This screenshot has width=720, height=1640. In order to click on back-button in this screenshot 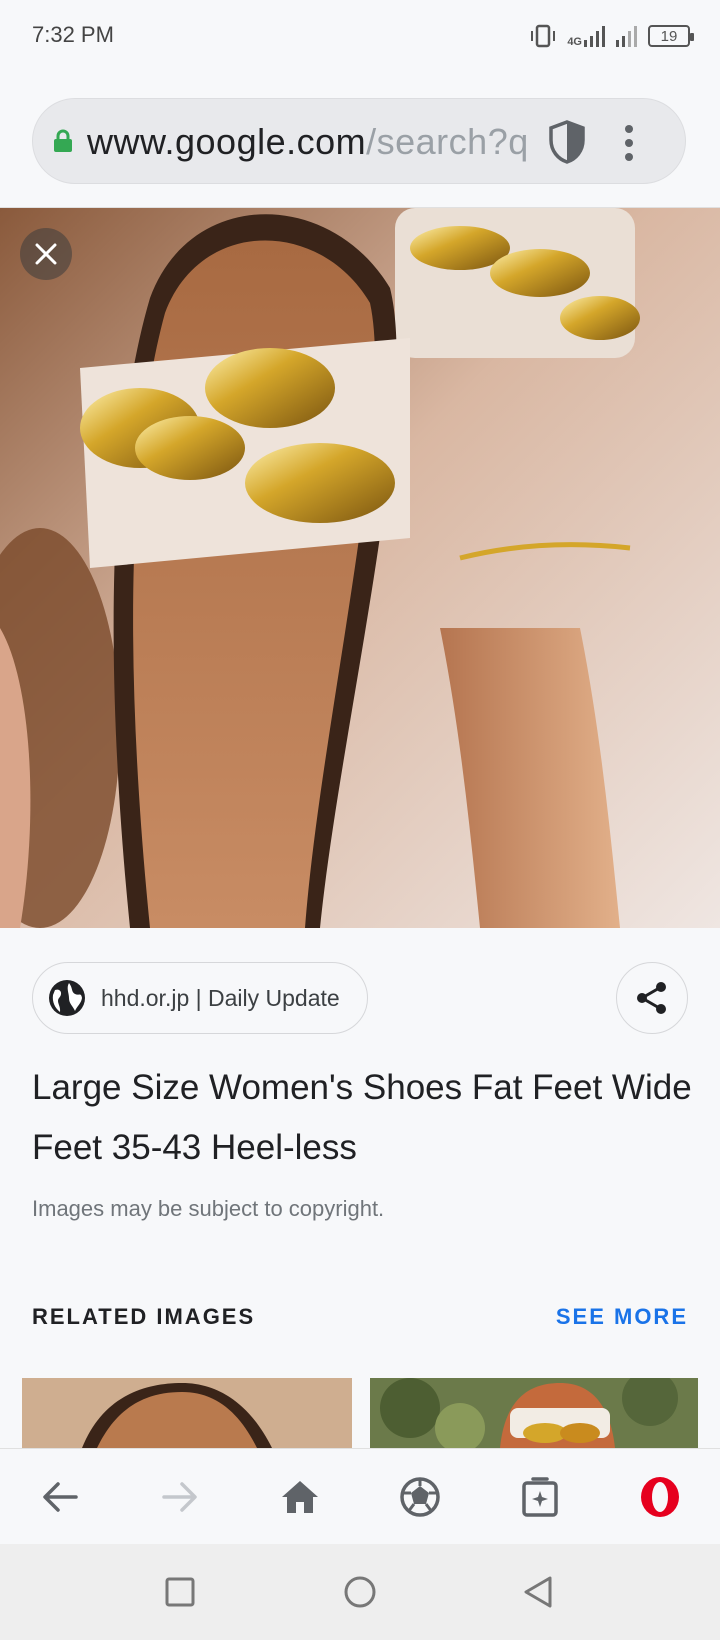, I will do `click(60, 1497)`.